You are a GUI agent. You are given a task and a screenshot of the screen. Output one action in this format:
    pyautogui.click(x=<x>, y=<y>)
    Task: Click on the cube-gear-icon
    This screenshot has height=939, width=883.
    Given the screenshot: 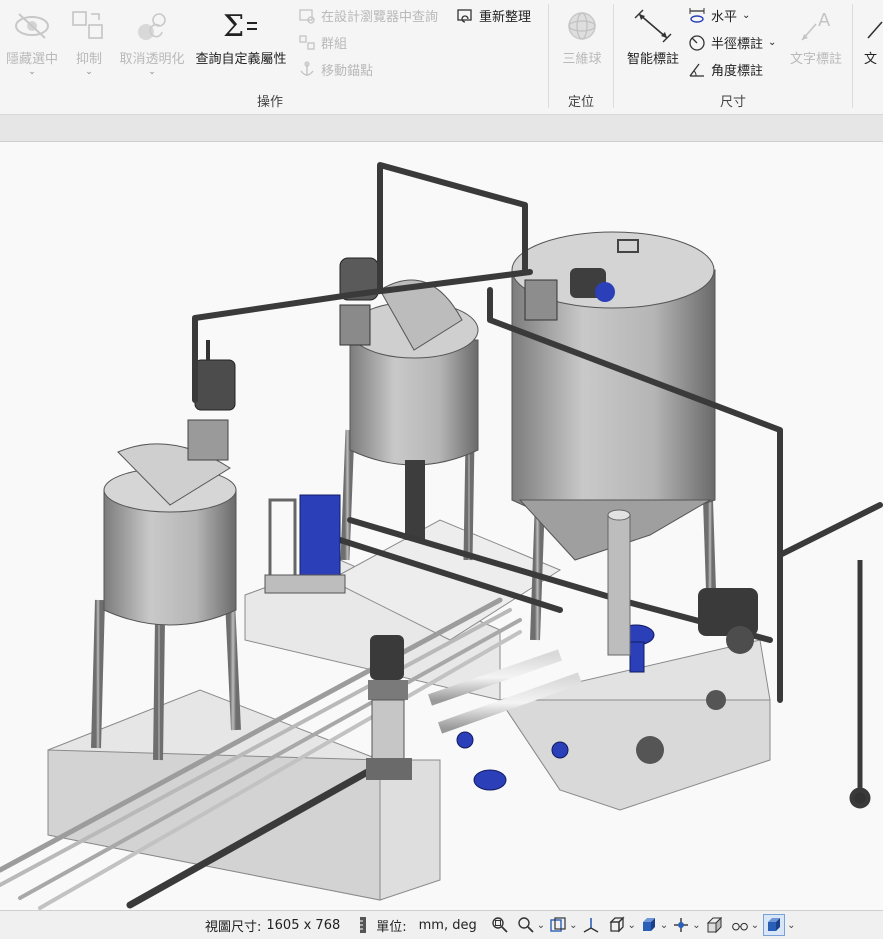 What is the action you would take?
    pyautogui.click(x=714, y=925)
    